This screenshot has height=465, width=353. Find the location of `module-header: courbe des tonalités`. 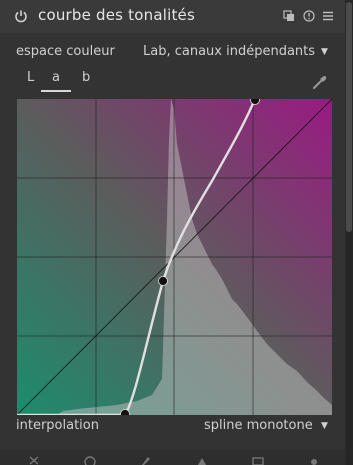

module-header: courbe des tonalités is located at coordinates (172, 16).